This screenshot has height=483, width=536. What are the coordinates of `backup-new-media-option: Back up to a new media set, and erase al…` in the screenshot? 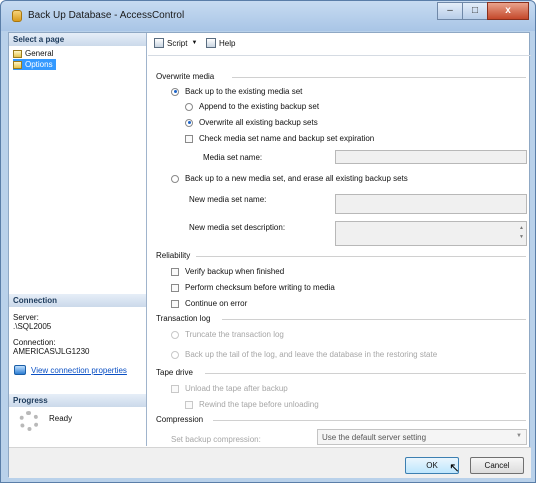 It's located at (289, 178).